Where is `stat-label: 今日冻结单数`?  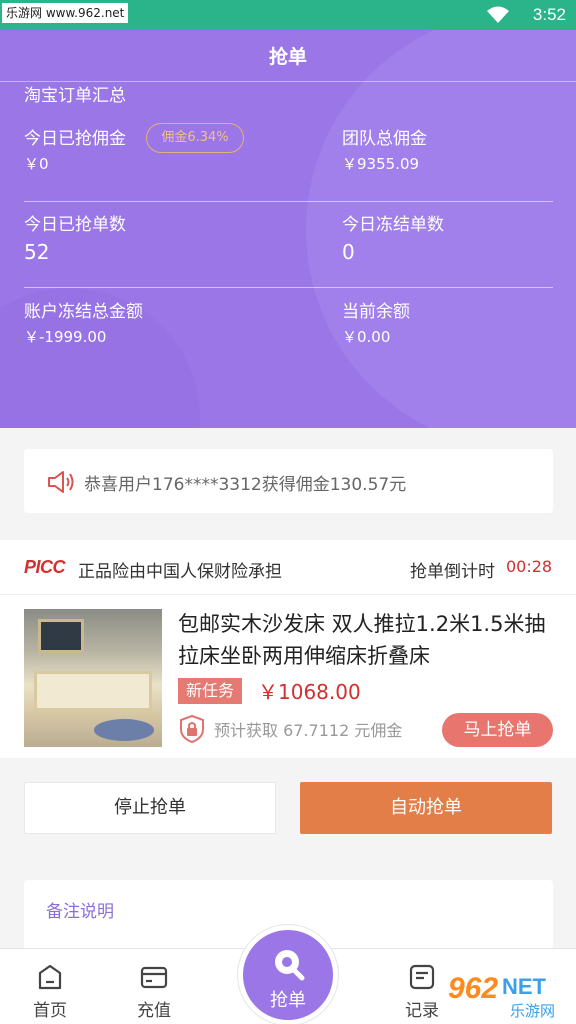 stat-label: 今日冻结单数 is located at coordinates (393, 225).